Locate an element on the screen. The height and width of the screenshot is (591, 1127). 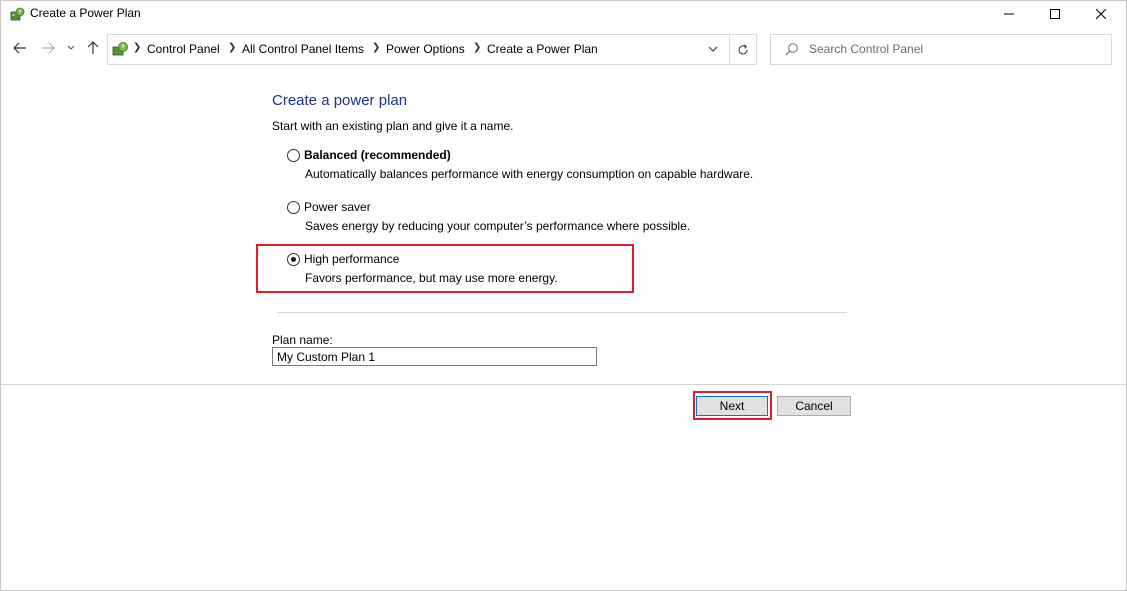
minimize-icon is located at coordinates (1009, 14).